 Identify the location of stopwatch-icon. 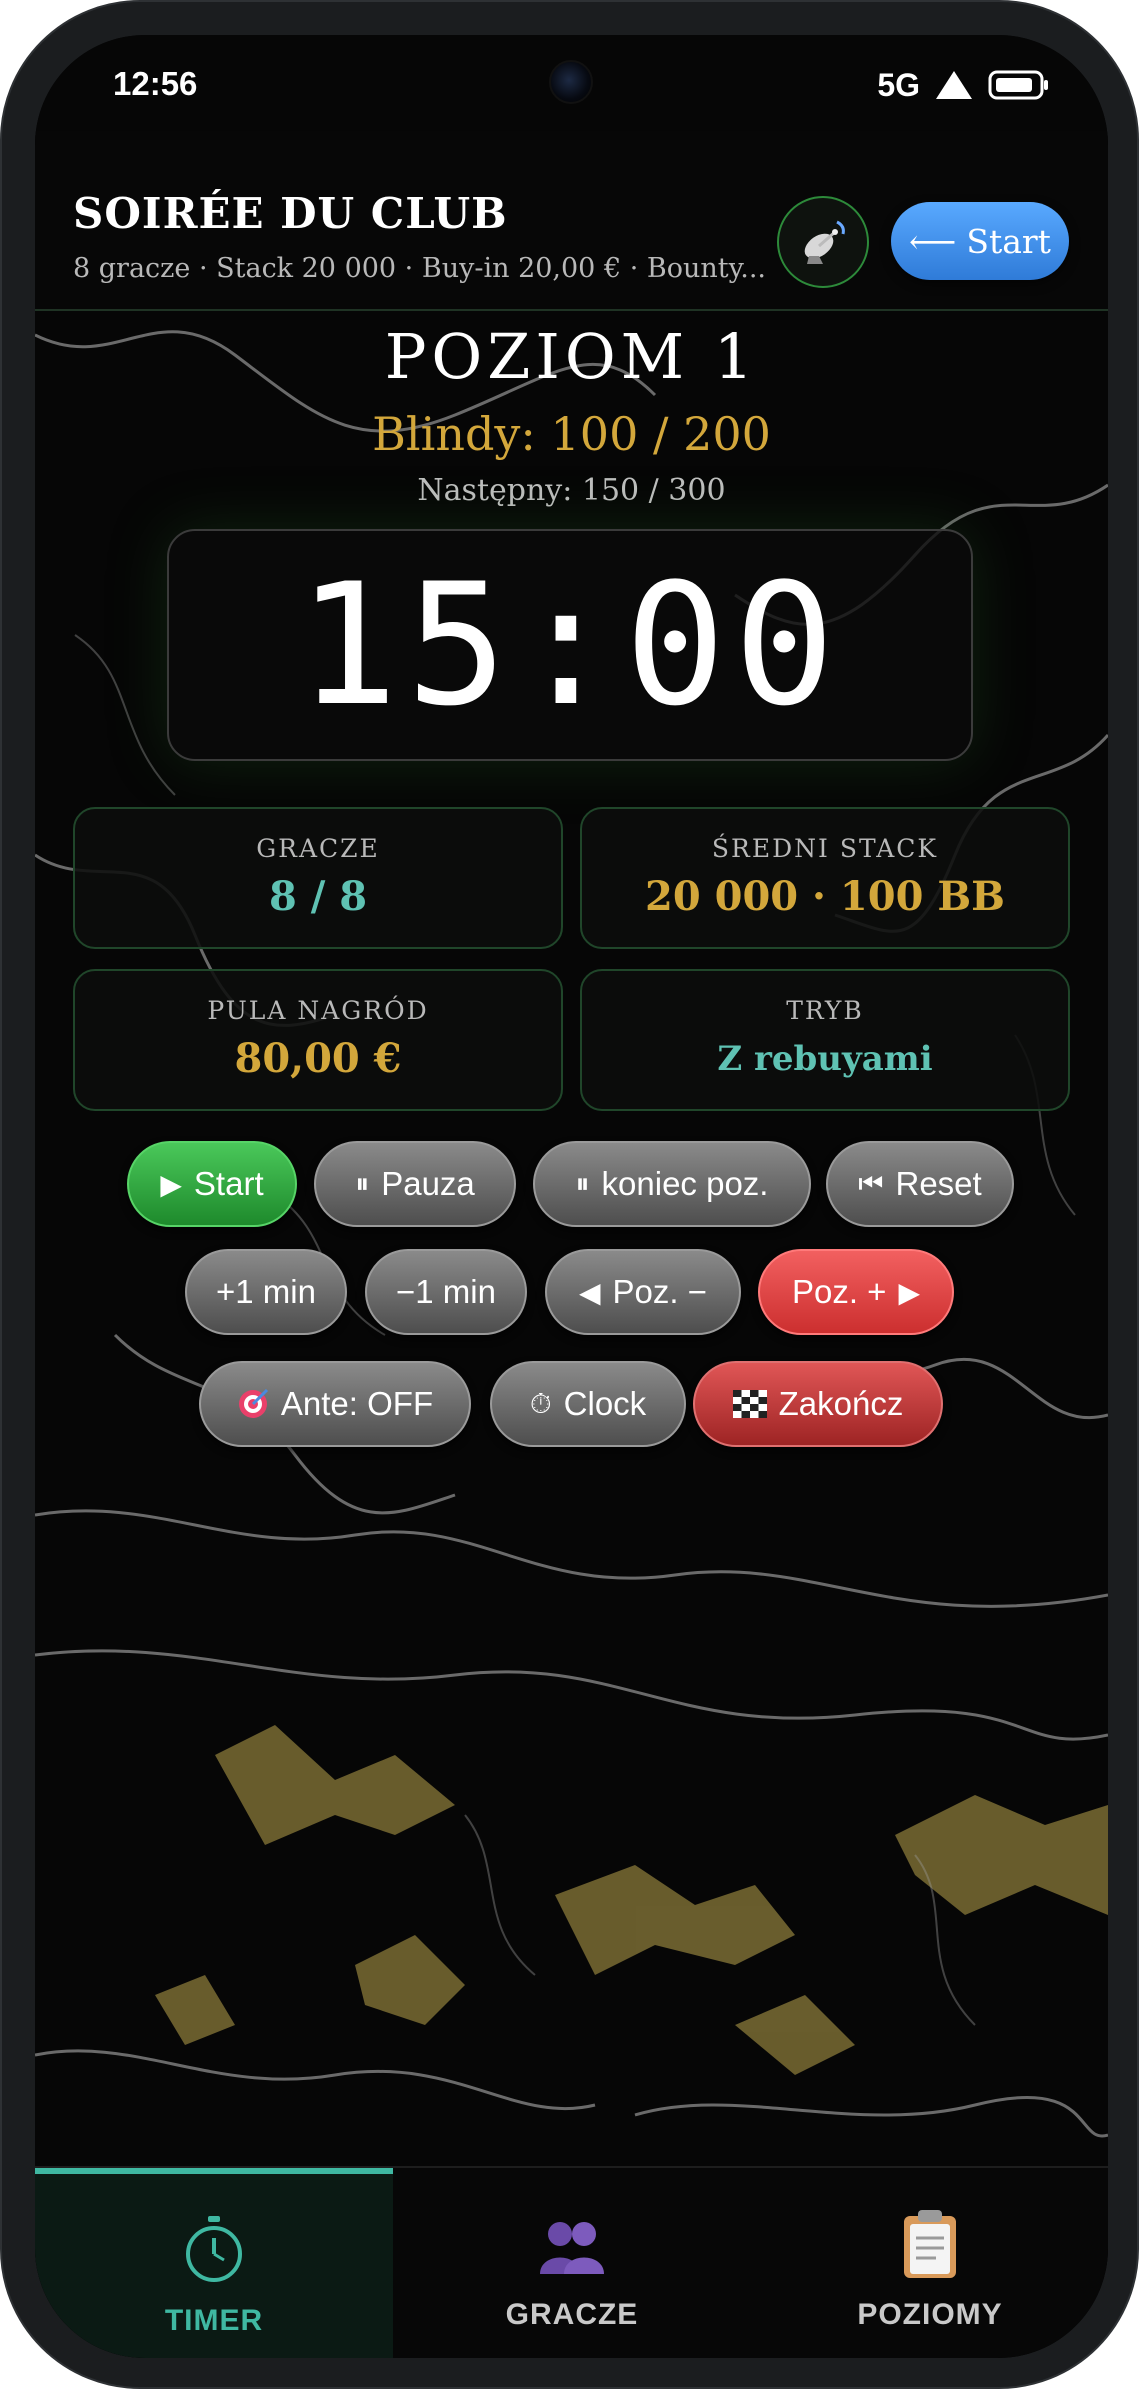
(214, 2249).